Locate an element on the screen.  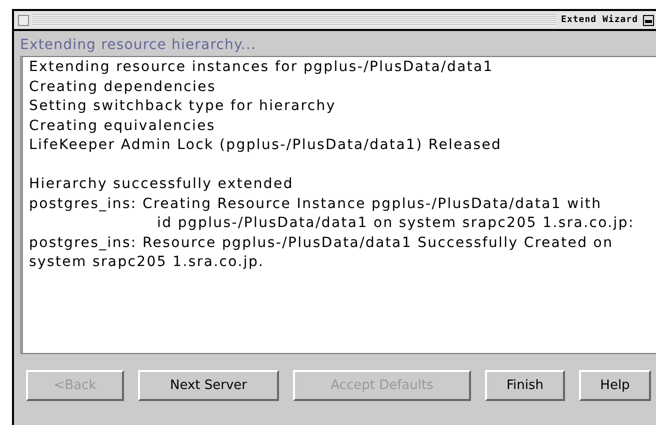
log-line: id pgplus-/PlusData/data1 on system srapc205 1.sra.co.jp: is located at coordinates (396, 223).